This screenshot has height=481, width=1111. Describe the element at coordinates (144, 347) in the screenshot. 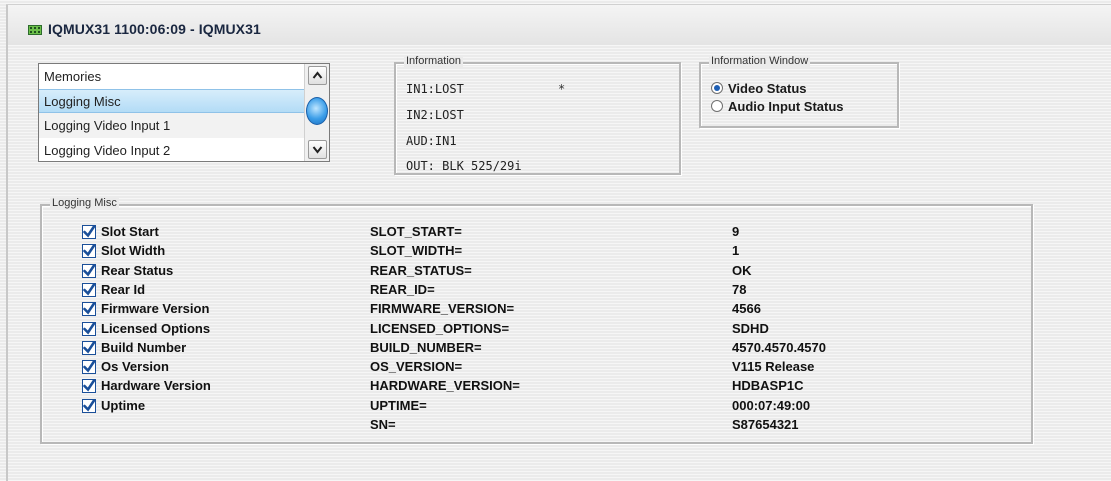

I see `logging-row-label: Build Number` at that location.